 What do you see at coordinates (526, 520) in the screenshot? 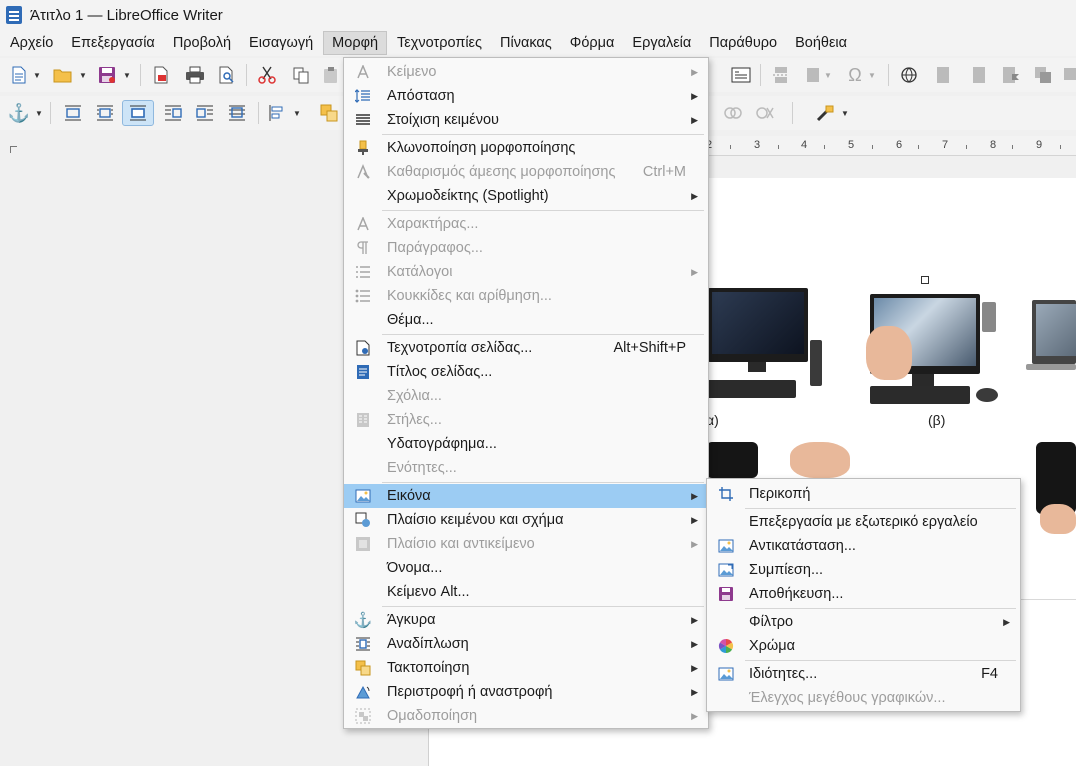
I see `menu-item-text-box-shape: Πλαίσιο κειμένου και σχήμα ▶` at bounding box center [526, 520].